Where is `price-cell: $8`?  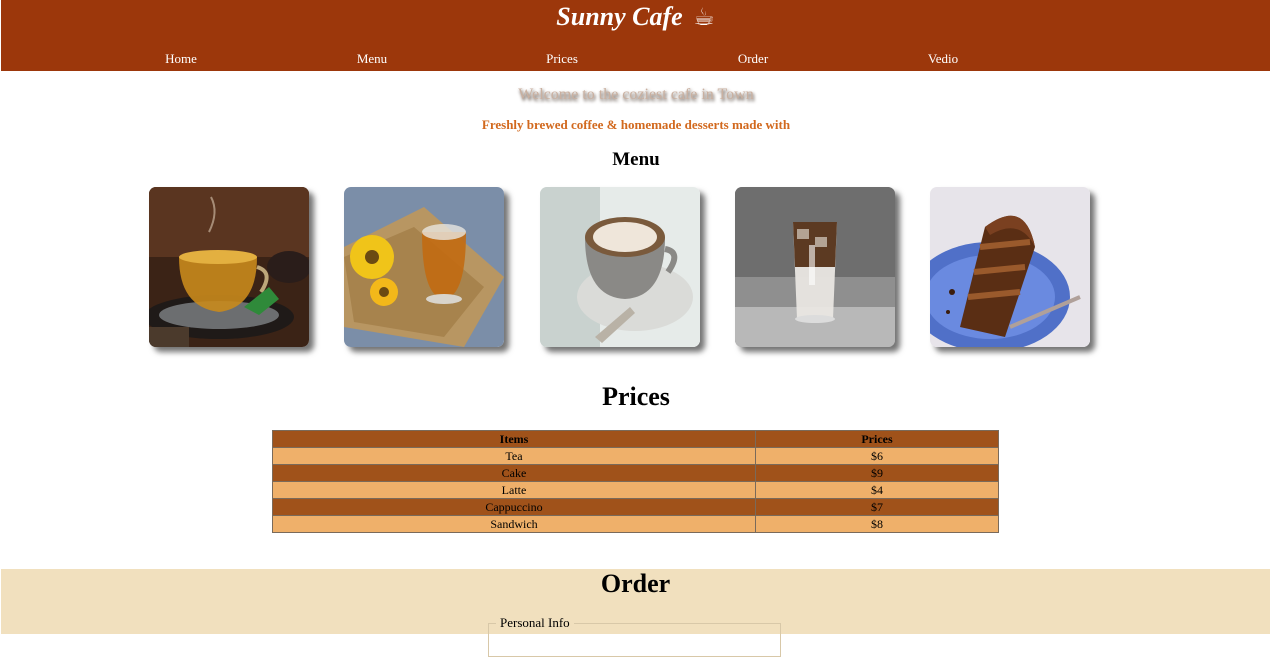 price-cell: $8 is located at coordinates (877, 524).